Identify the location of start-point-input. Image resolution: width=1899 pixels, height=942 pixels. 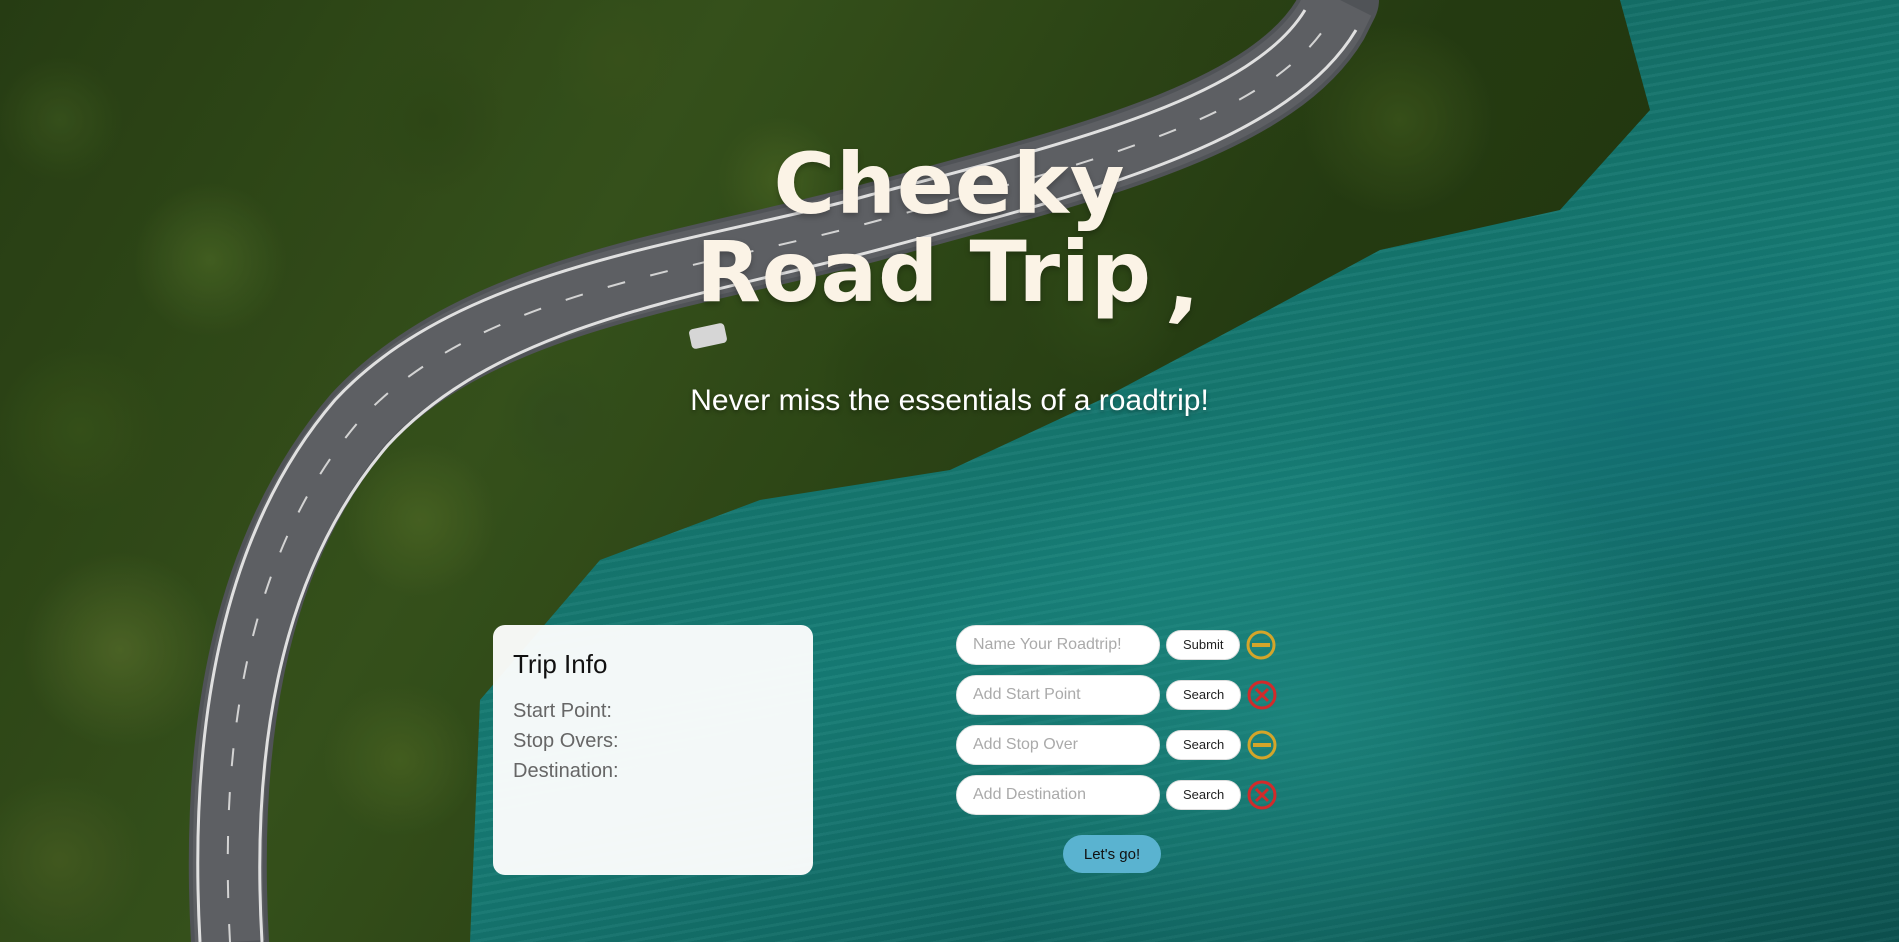
(1058, 695).